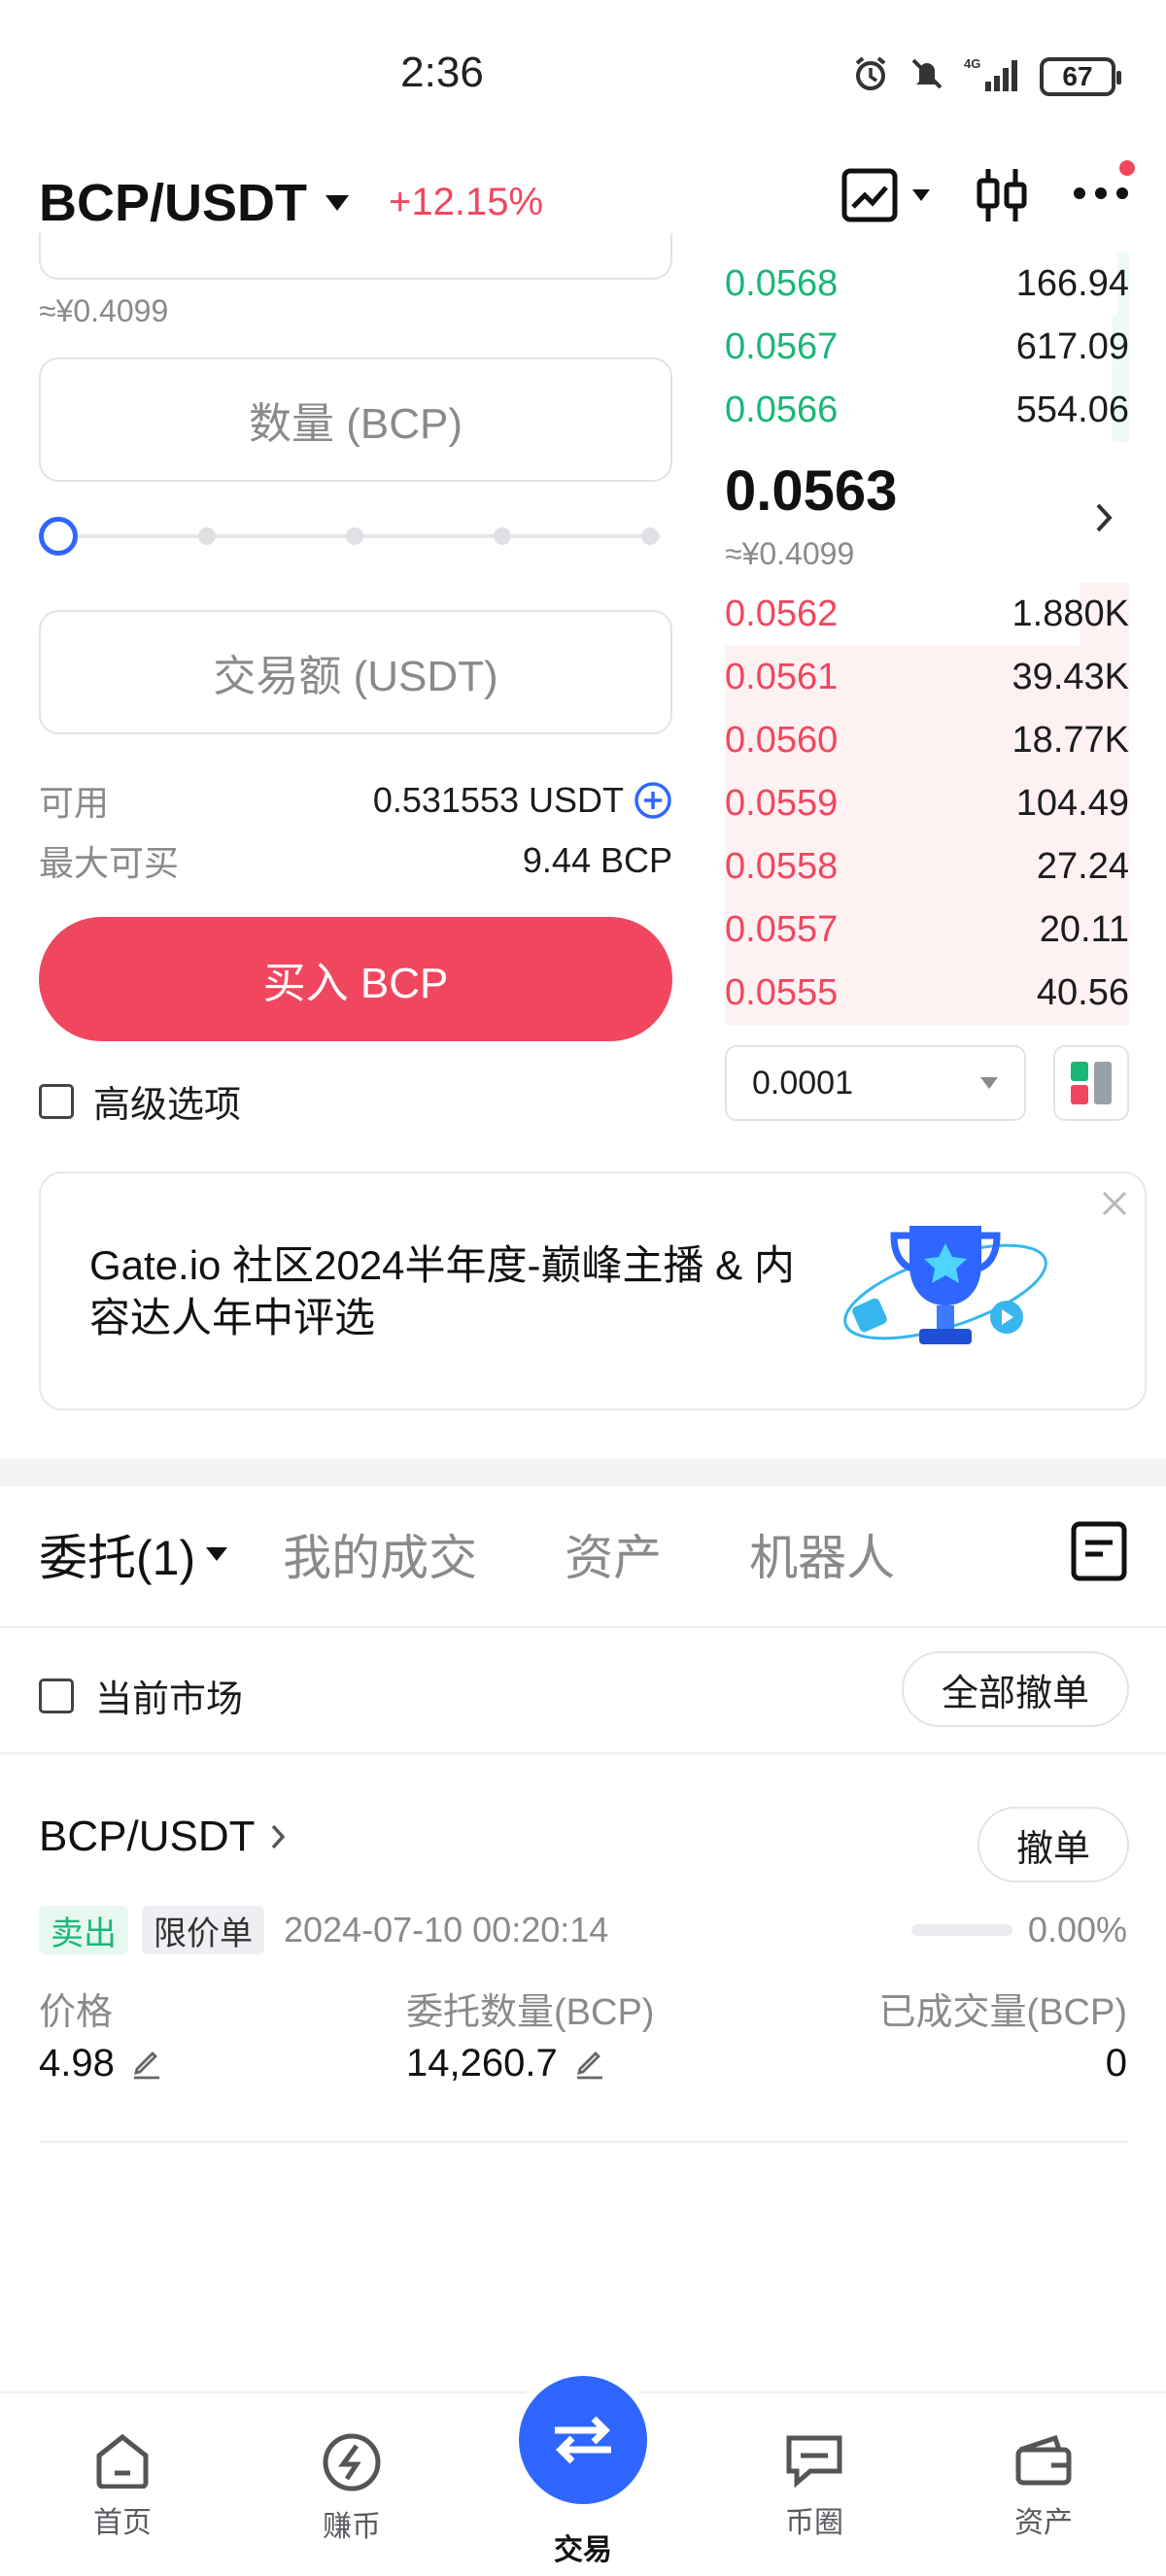 Image resolution: width=1166 pixels, height=2576 pixels. Describe the element at coordinates (1043, 2486) in the screenshot. I see `nav-assets: 资产` at that location.